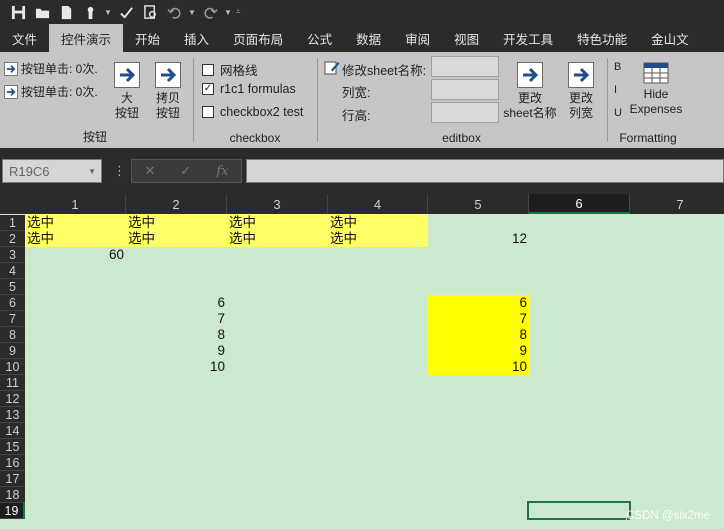 This screenshot has width=724, height=529. What do you see at coordinates (11, 91) in the screenshot?
I see `small-button-2-icon` at bounding box center [11, 91].